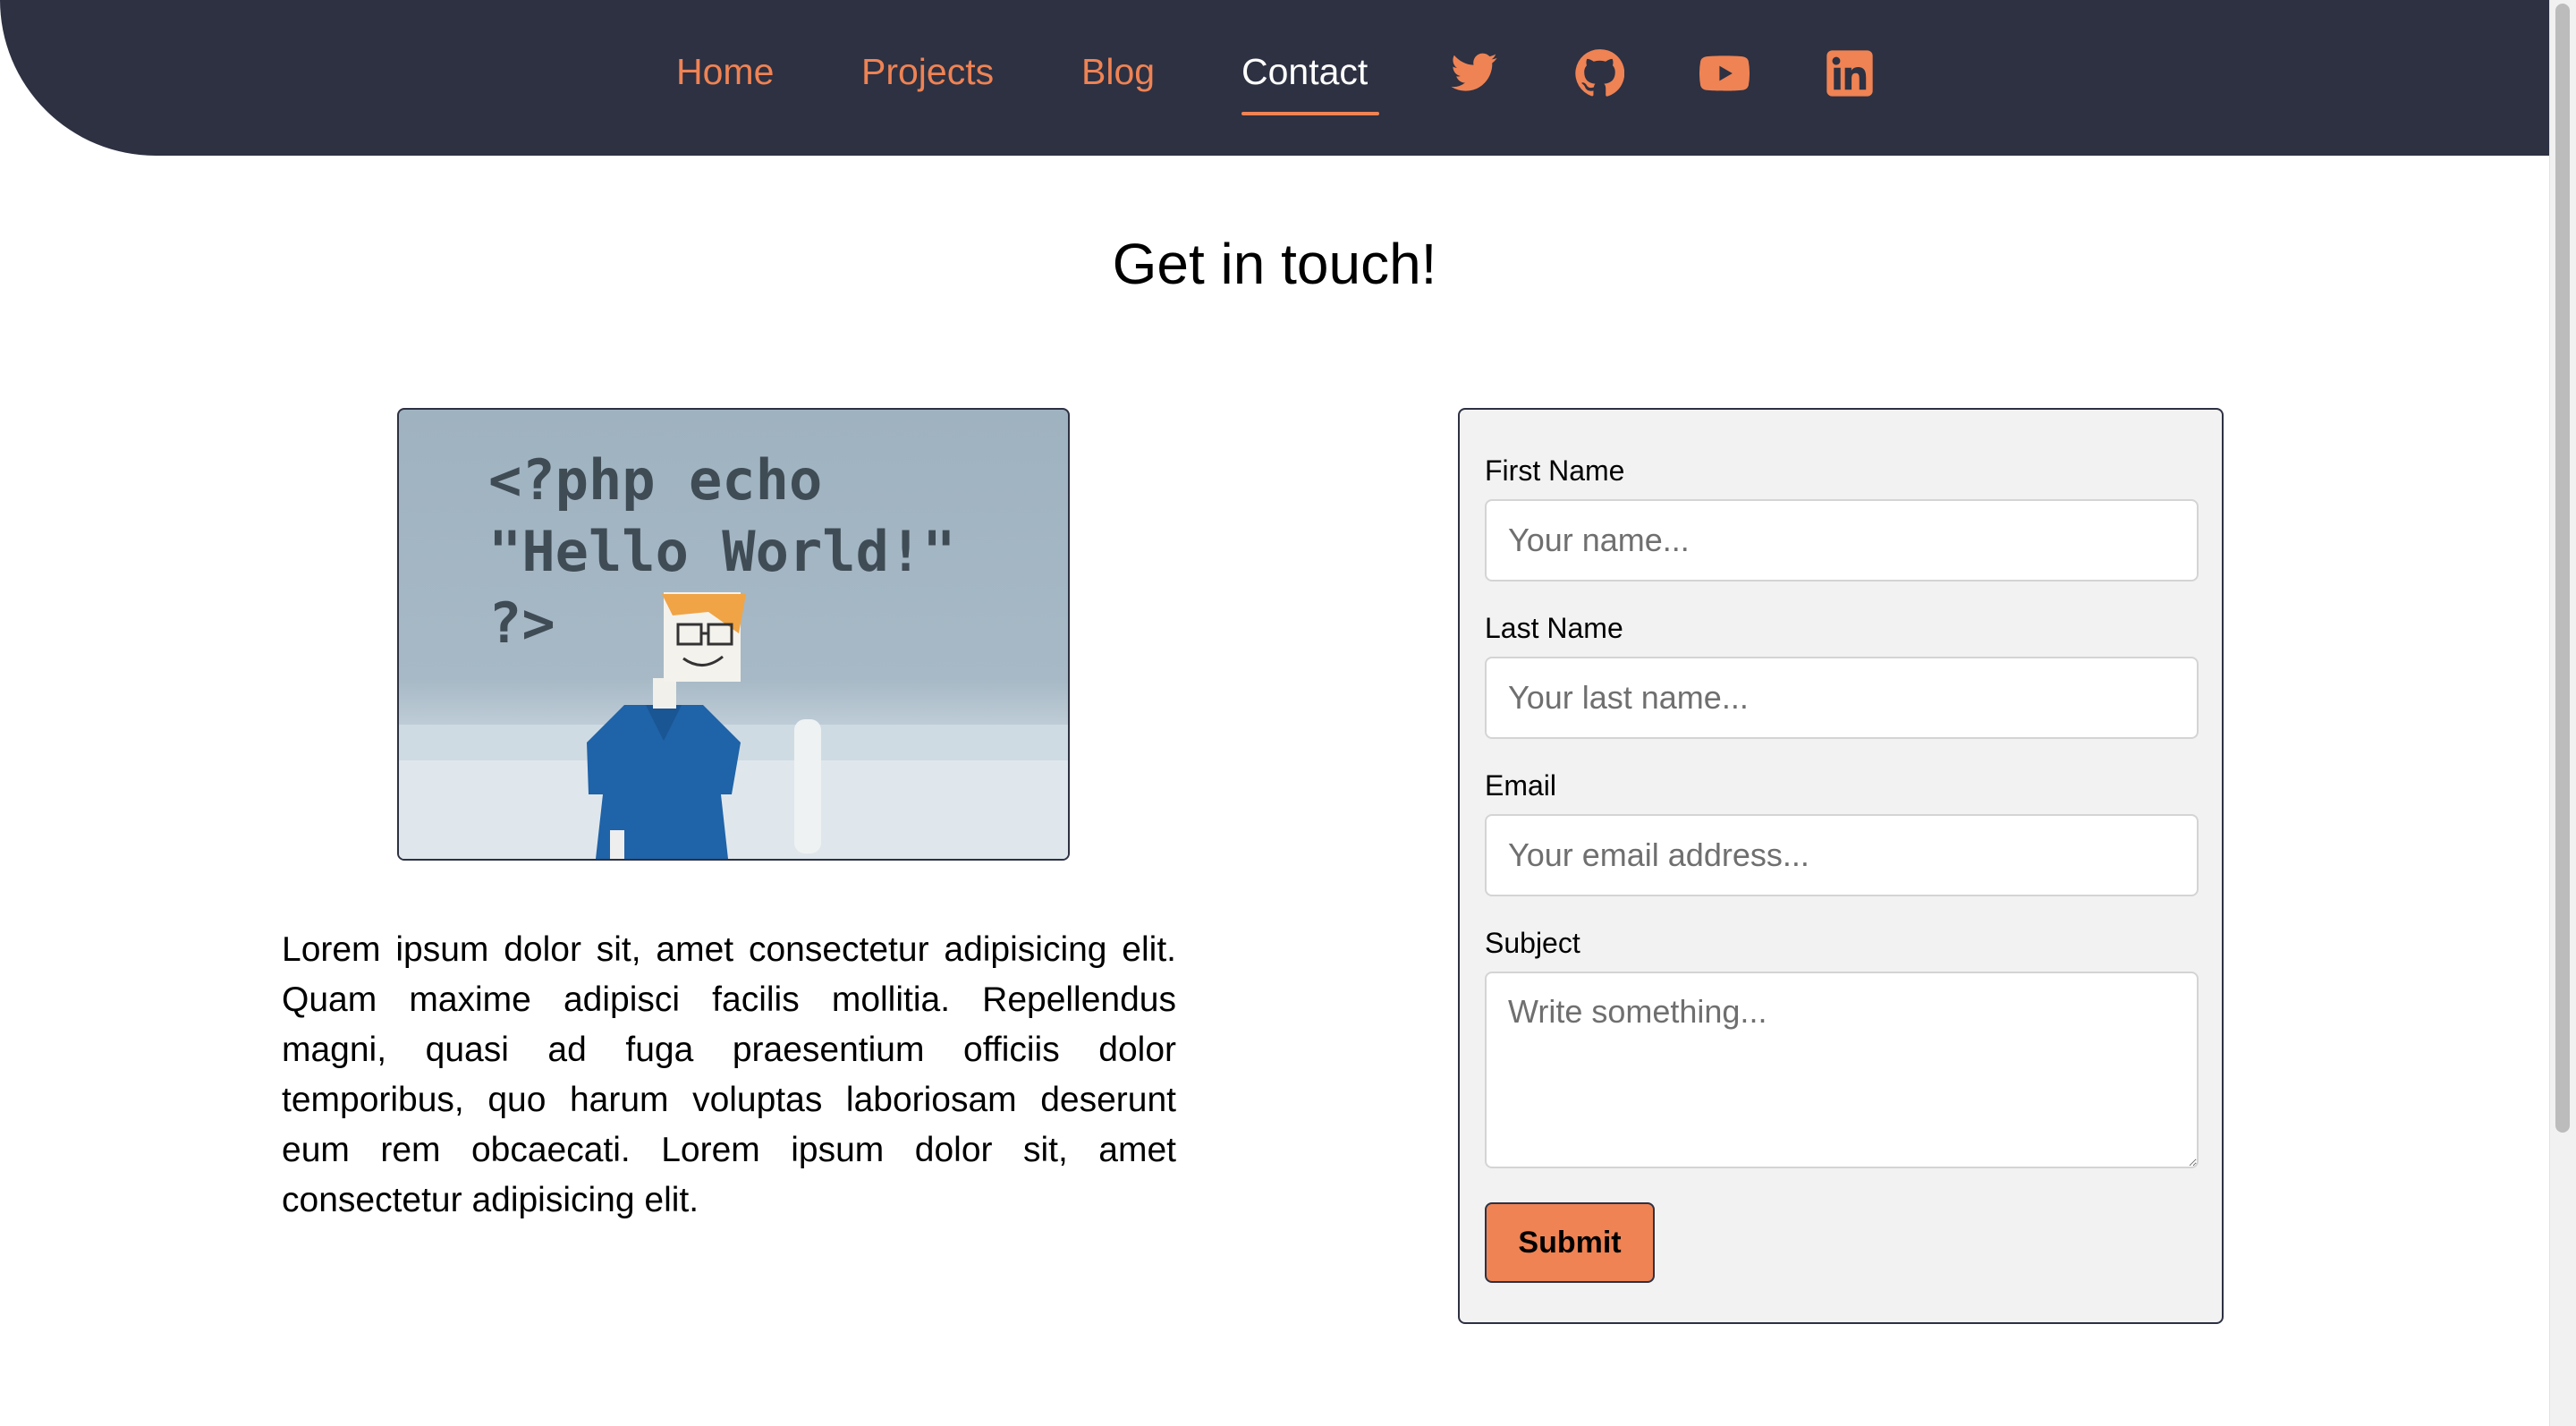 This screenshot has height=1426, width=2576. I want to click on email-label: Email, so click(1521, 786).